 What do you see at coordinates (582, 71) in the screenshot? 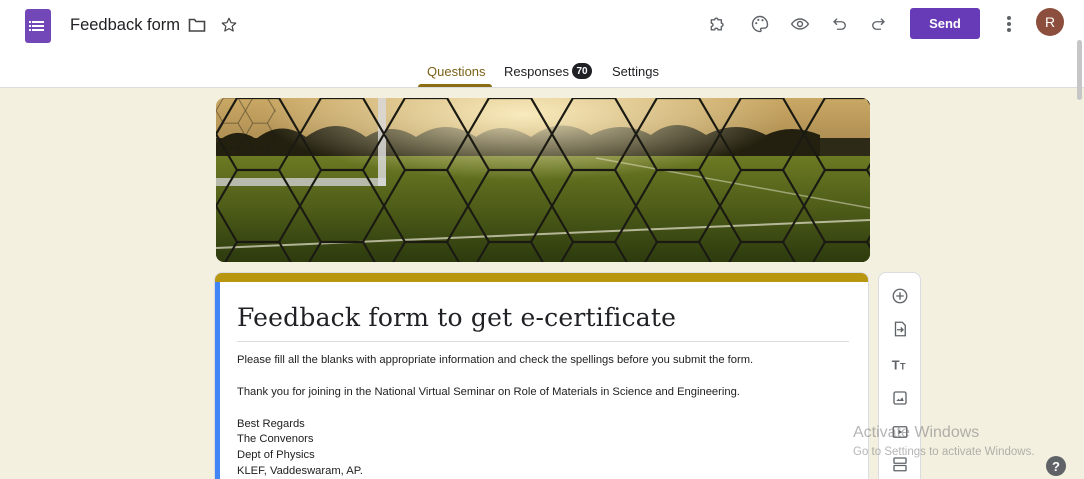
I see `responses-count-badge: 70` at bounding box center [582, 71].